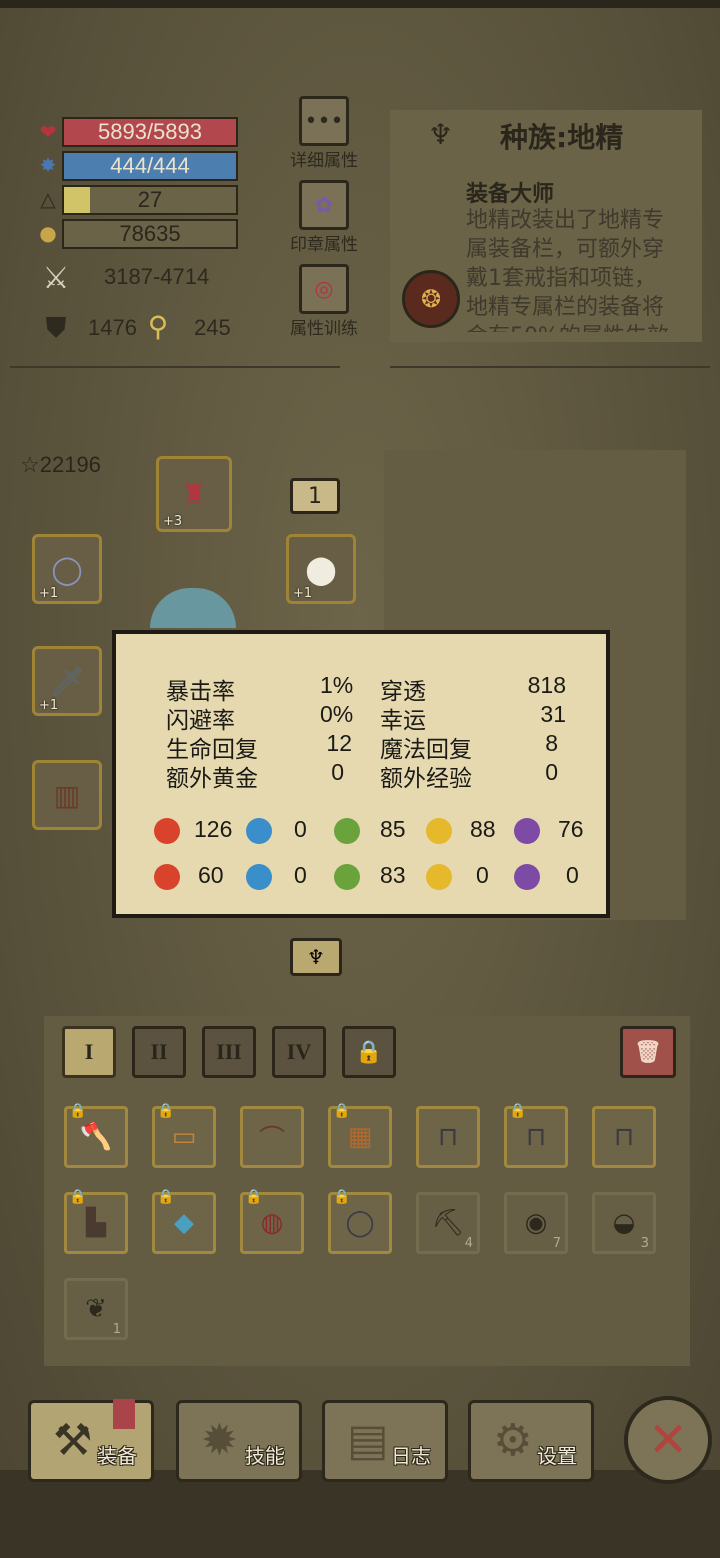 Image resolution: width=720 pixels, height=1558 pixels. I want to click on mana-icon: ✸, so click(48, 165).